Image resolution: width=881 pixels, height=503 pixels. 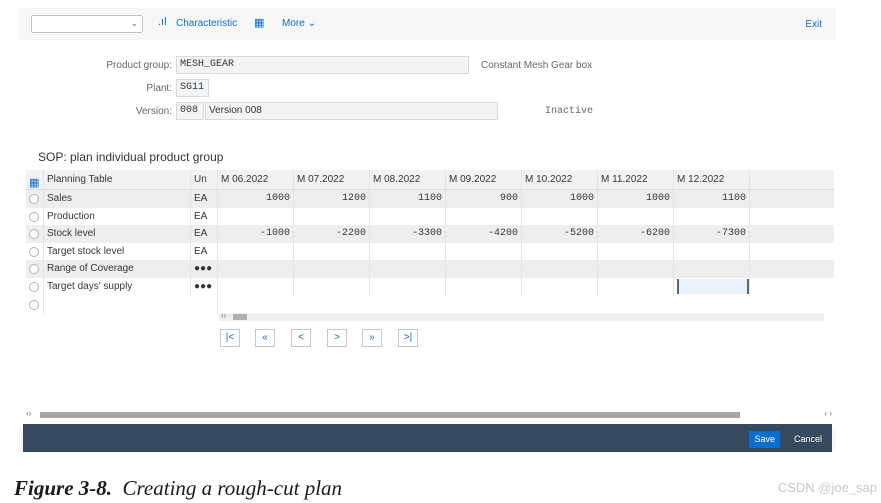 I want to click on page-scroll-thumb, so click(x=390, y=415).